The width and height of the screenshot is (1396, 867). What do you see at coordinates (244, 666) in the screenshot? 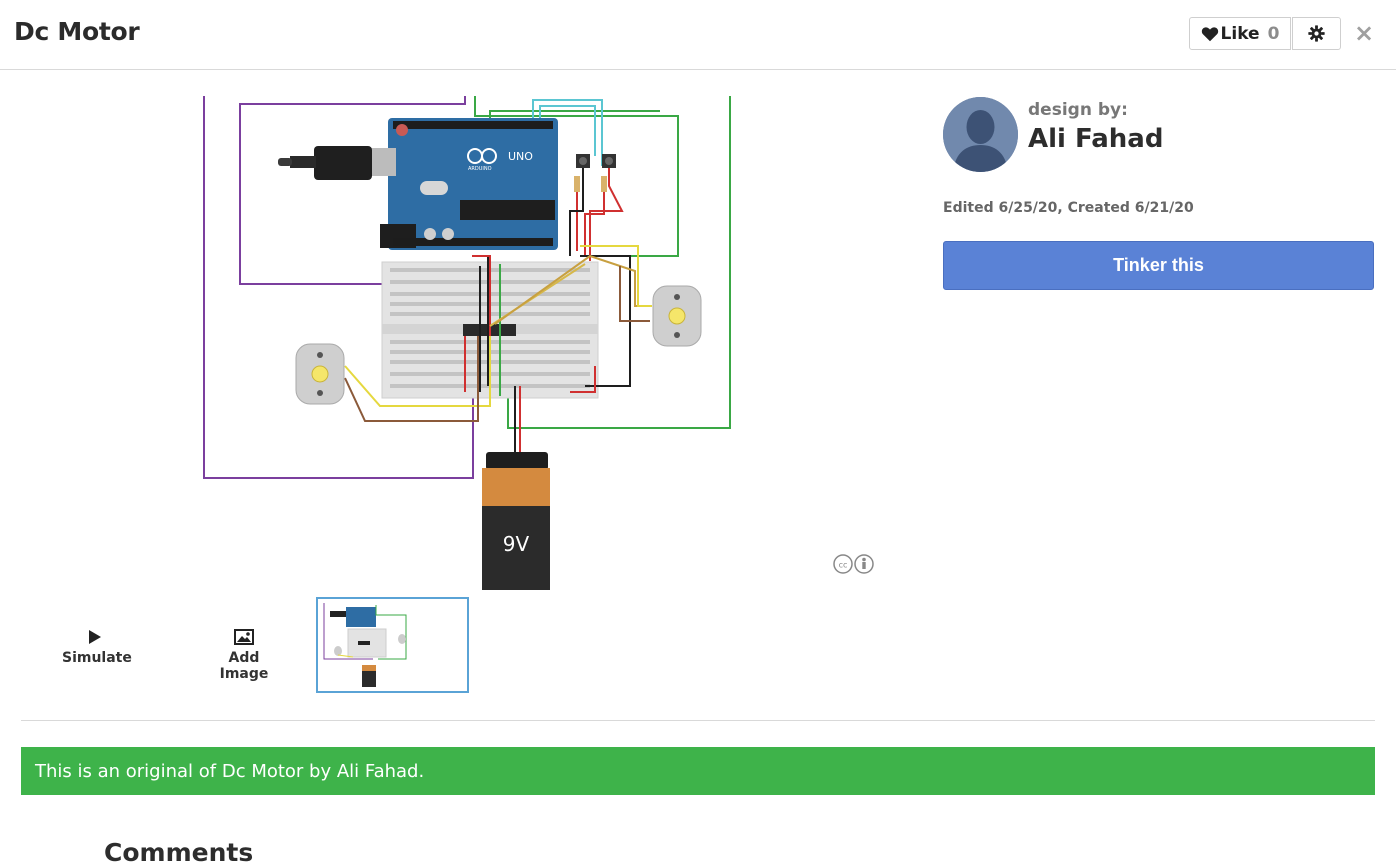
I see `add-image-label: Add Image` at bounding box center [244, 666].